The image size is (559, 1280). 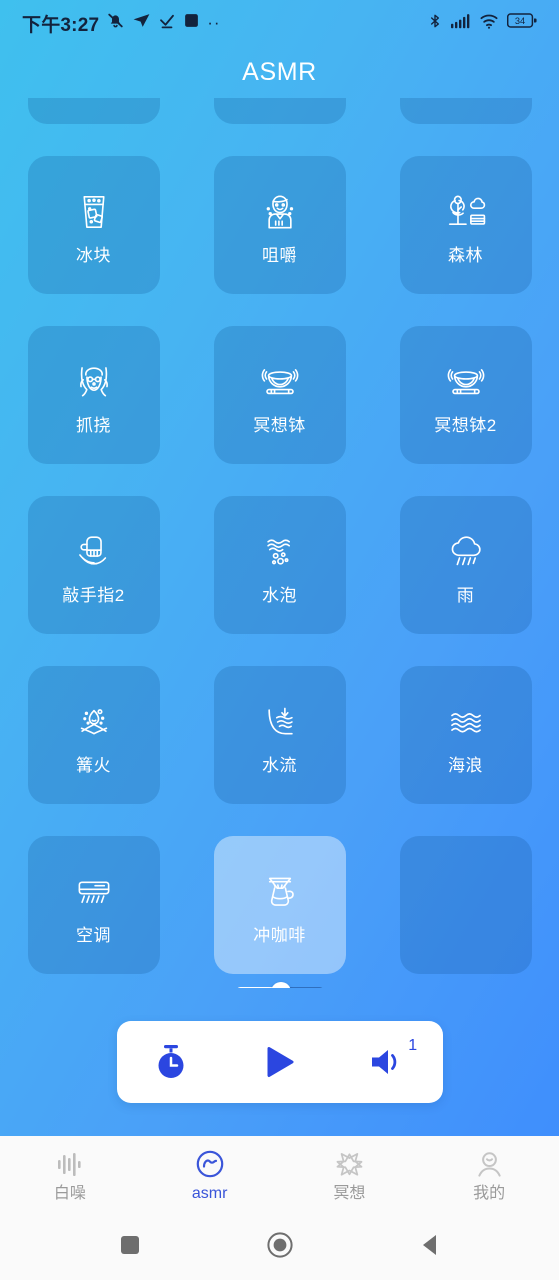 I want to click on triangle-back-icon, so click(x=430, y=1247).